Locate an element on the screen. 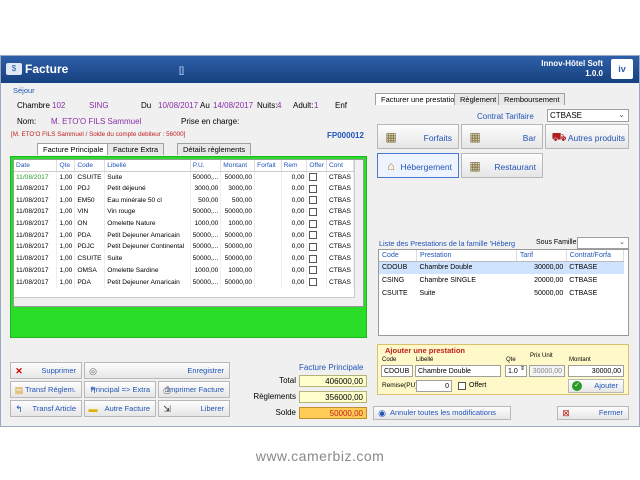  famille-forfaits-button: ▦ Forfaits is located at coordinates (418, 136).